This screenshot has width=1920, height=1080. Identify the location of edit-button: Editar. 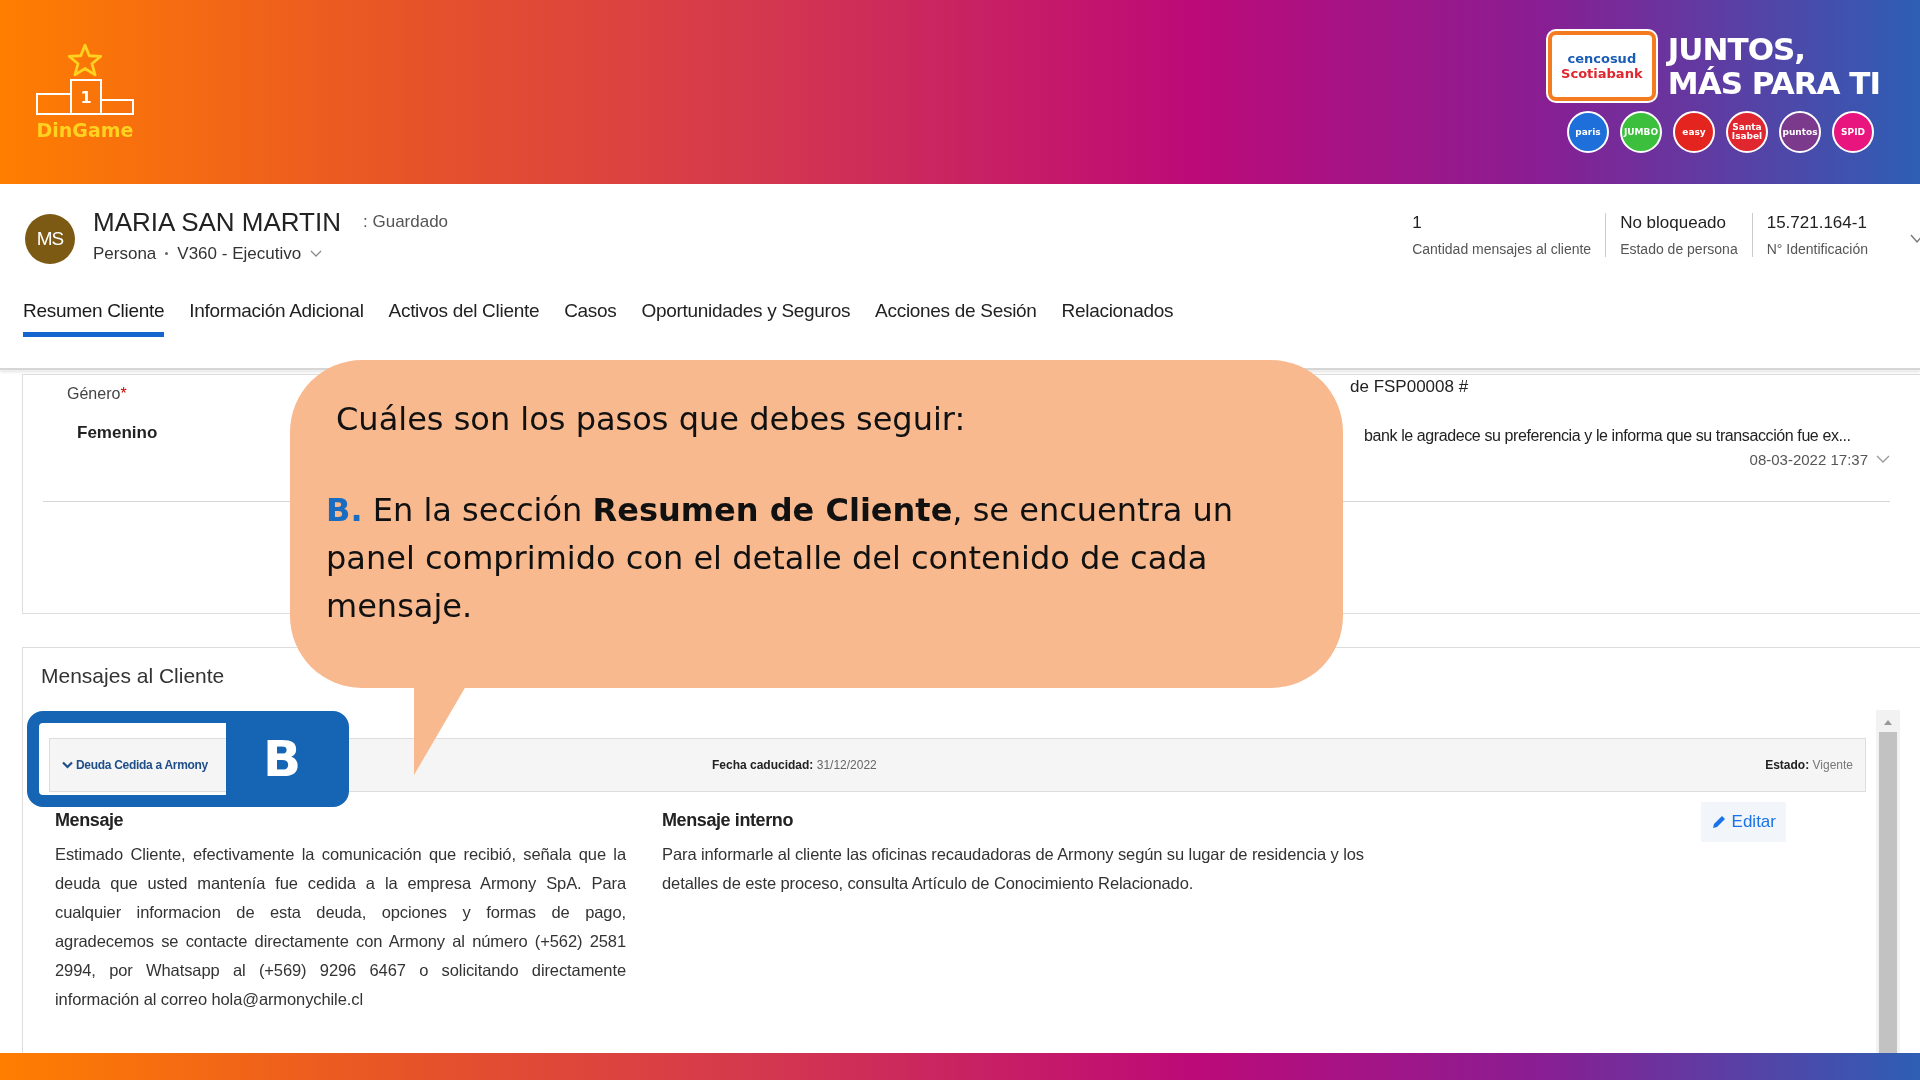
(1743, 822).